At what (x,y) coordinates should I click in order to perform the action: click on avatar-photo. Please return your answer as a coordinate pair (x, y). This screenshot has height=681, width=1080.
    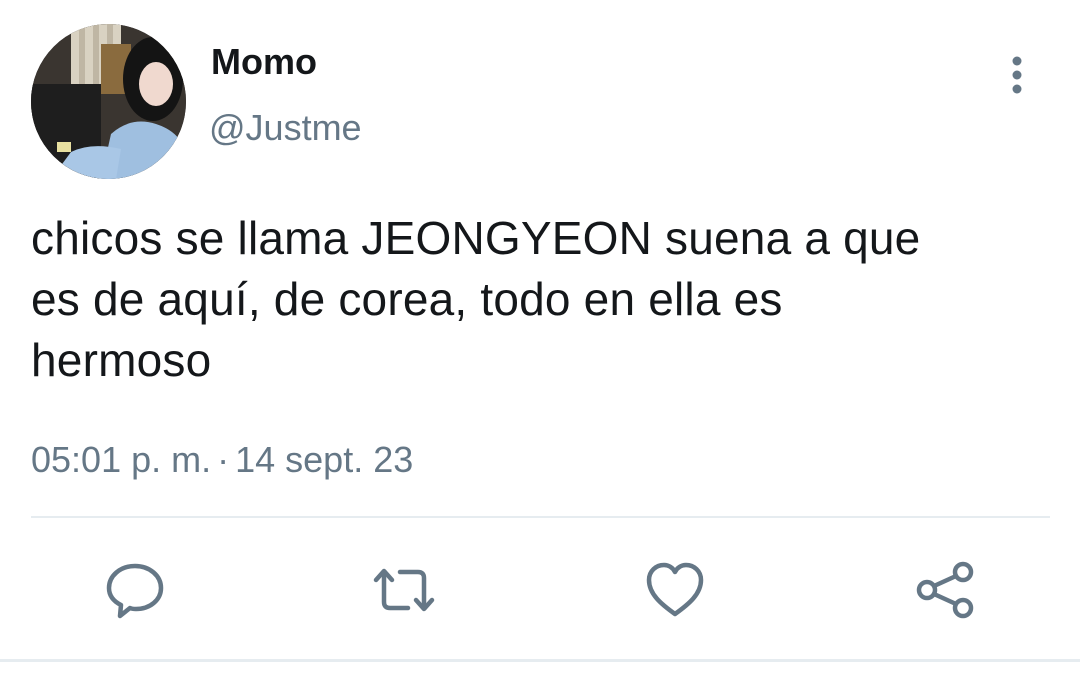
    Looking at the image, I should click on (108, 101).